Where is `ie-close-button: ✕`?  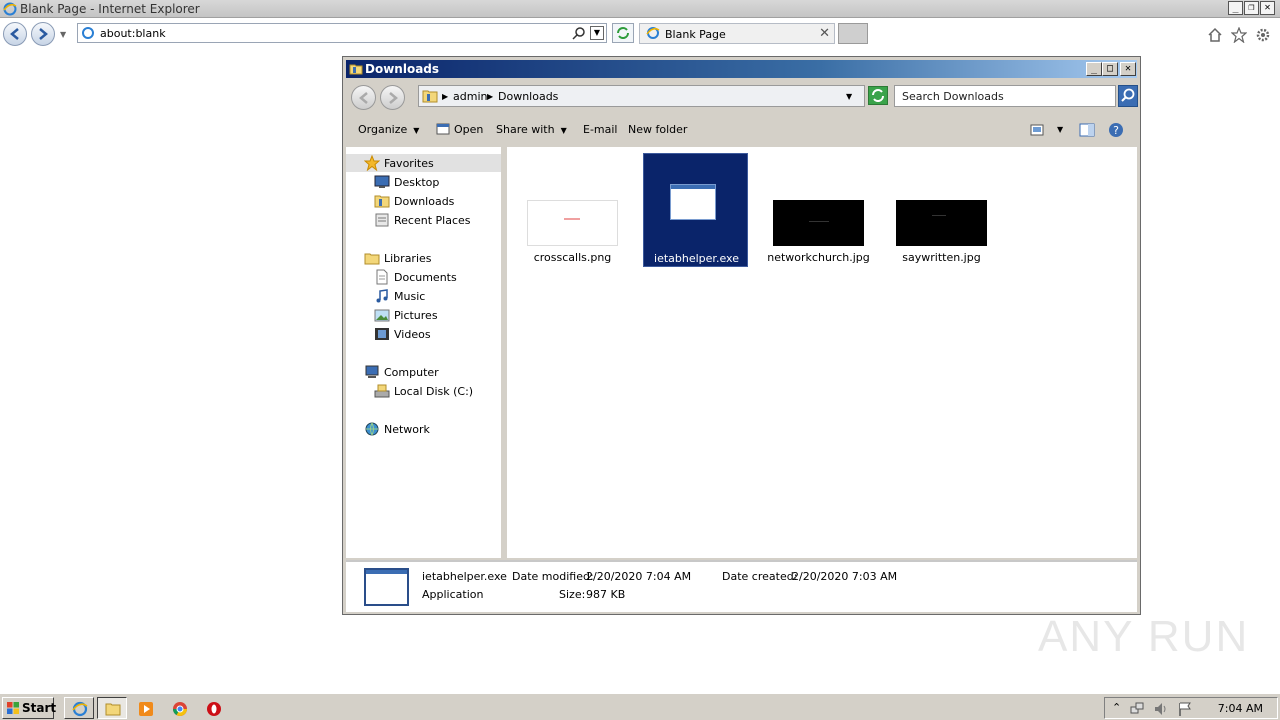 ie-close-button: ✕ is located at coordinates (1267, 8).